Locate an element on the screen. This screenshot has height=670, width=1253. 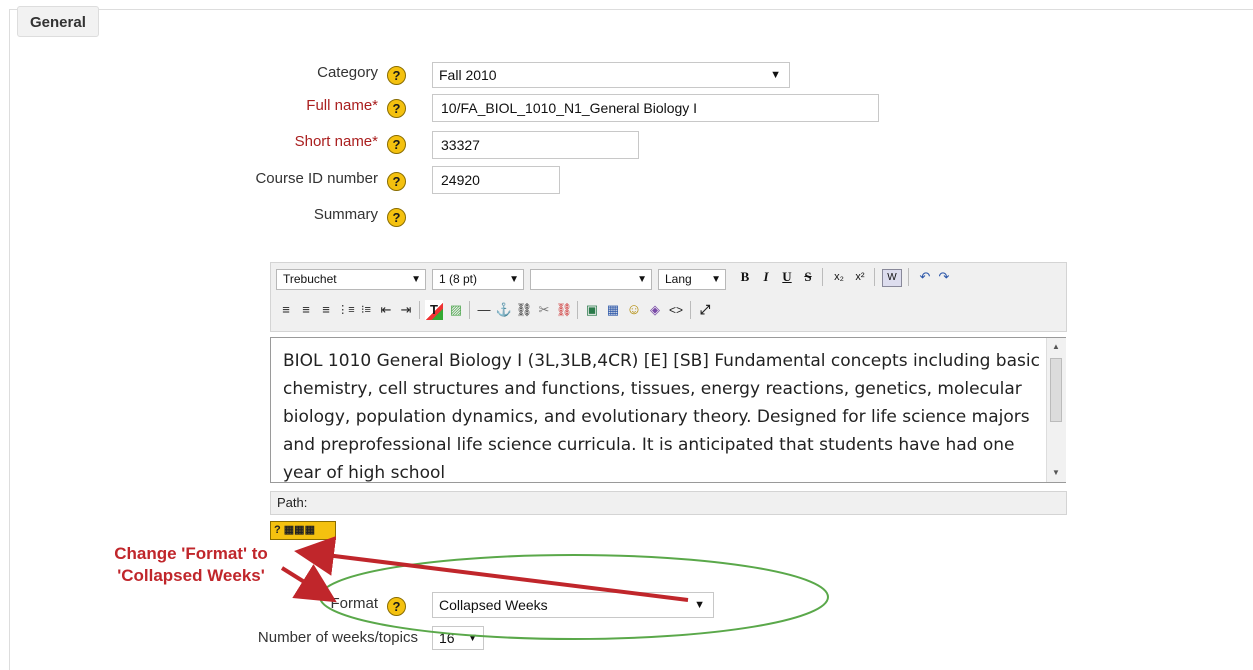
fullscreen-icon: ⤢ is located at coordinates (705, 310).